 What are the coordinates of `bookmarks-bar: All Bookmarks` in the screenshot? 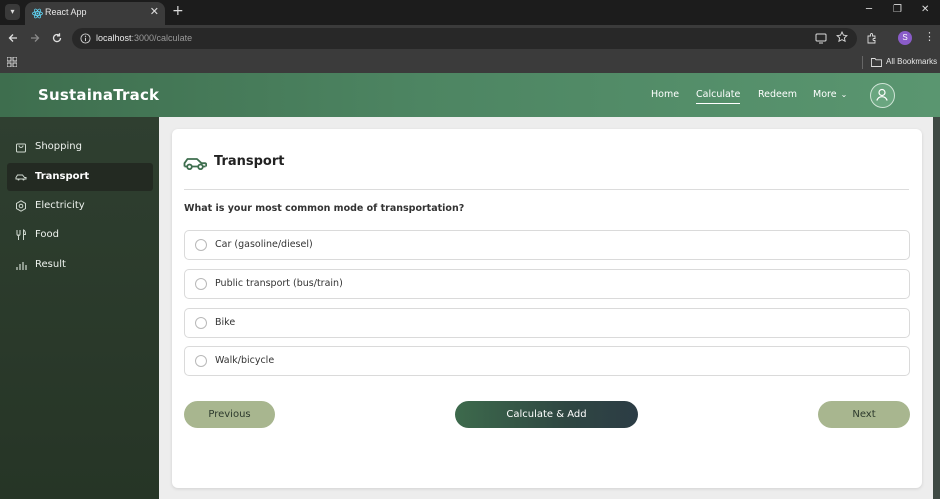 It's located at (470, 62).